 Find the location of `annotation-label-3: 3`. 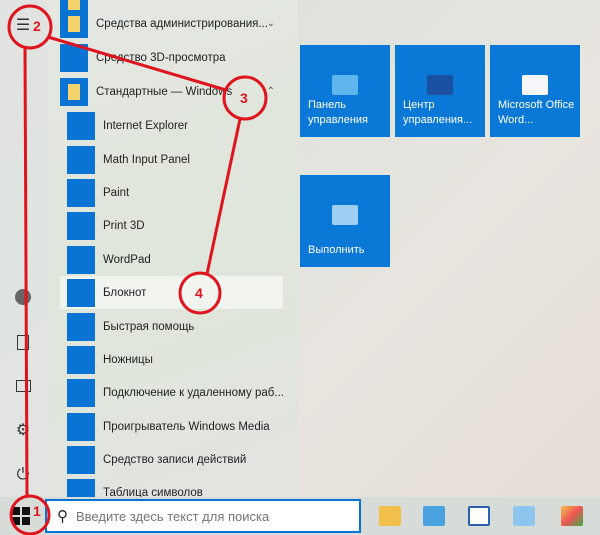

annotation-label-3: 3 is located at coordinates (244, 98).